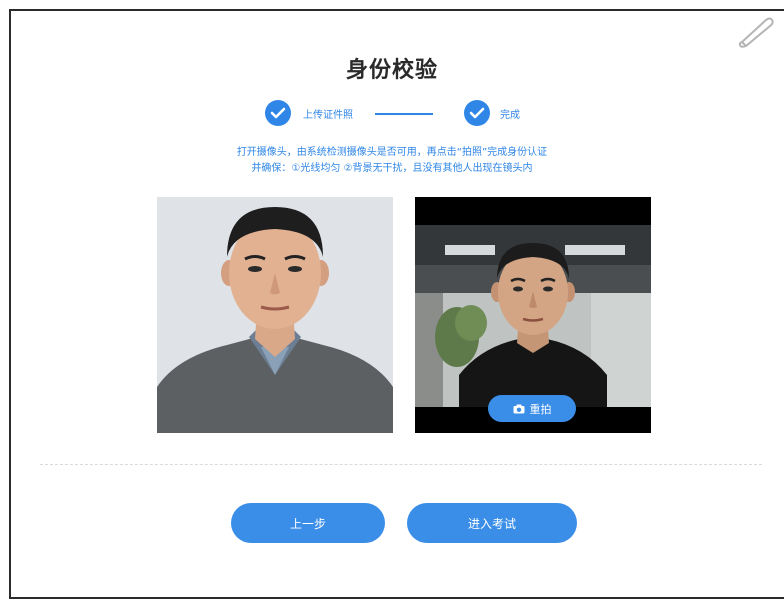  Describe the element at coordinates (756, 32) in the screenshot. I see `pen-icon` at that location.